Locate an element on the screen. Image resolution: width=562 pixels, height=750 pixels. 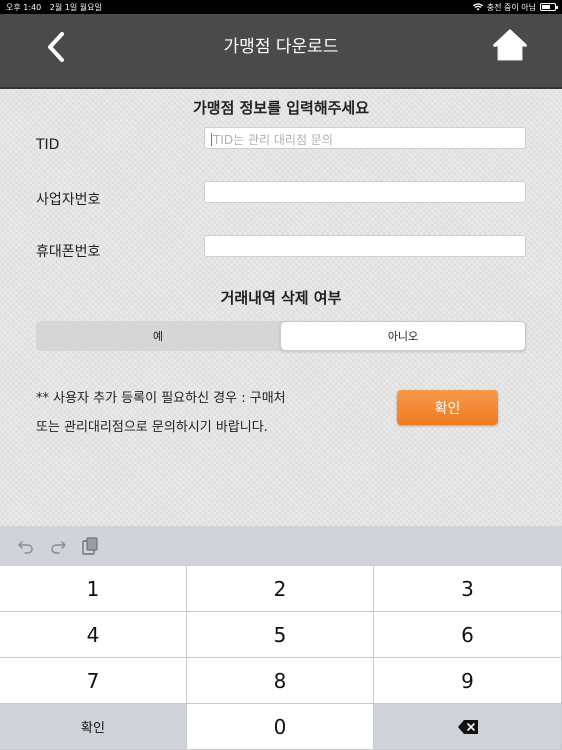
battery-icon is located at coordinates (549, 7).